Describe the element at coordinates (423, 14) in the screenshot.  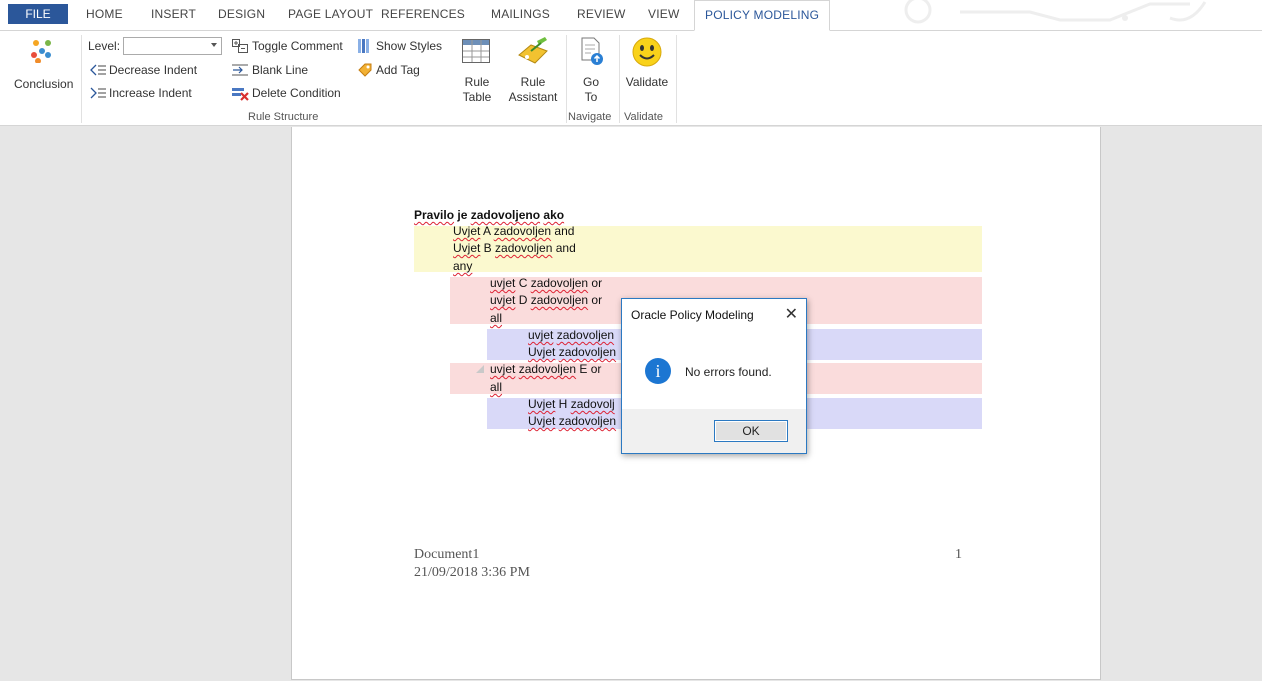
I see `tab-references: REFERENCES` at that location.